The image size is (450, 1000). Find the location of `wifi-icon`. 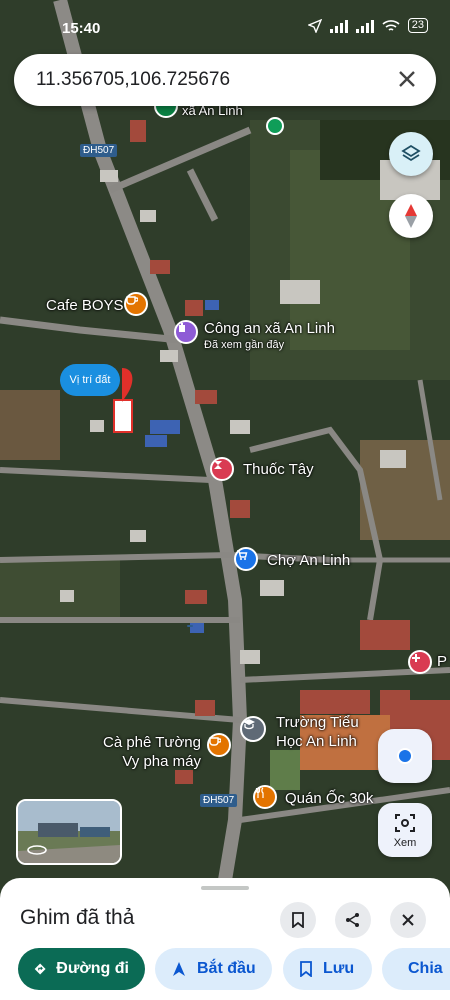

wifi-icon is located at coordinates (391, 25).